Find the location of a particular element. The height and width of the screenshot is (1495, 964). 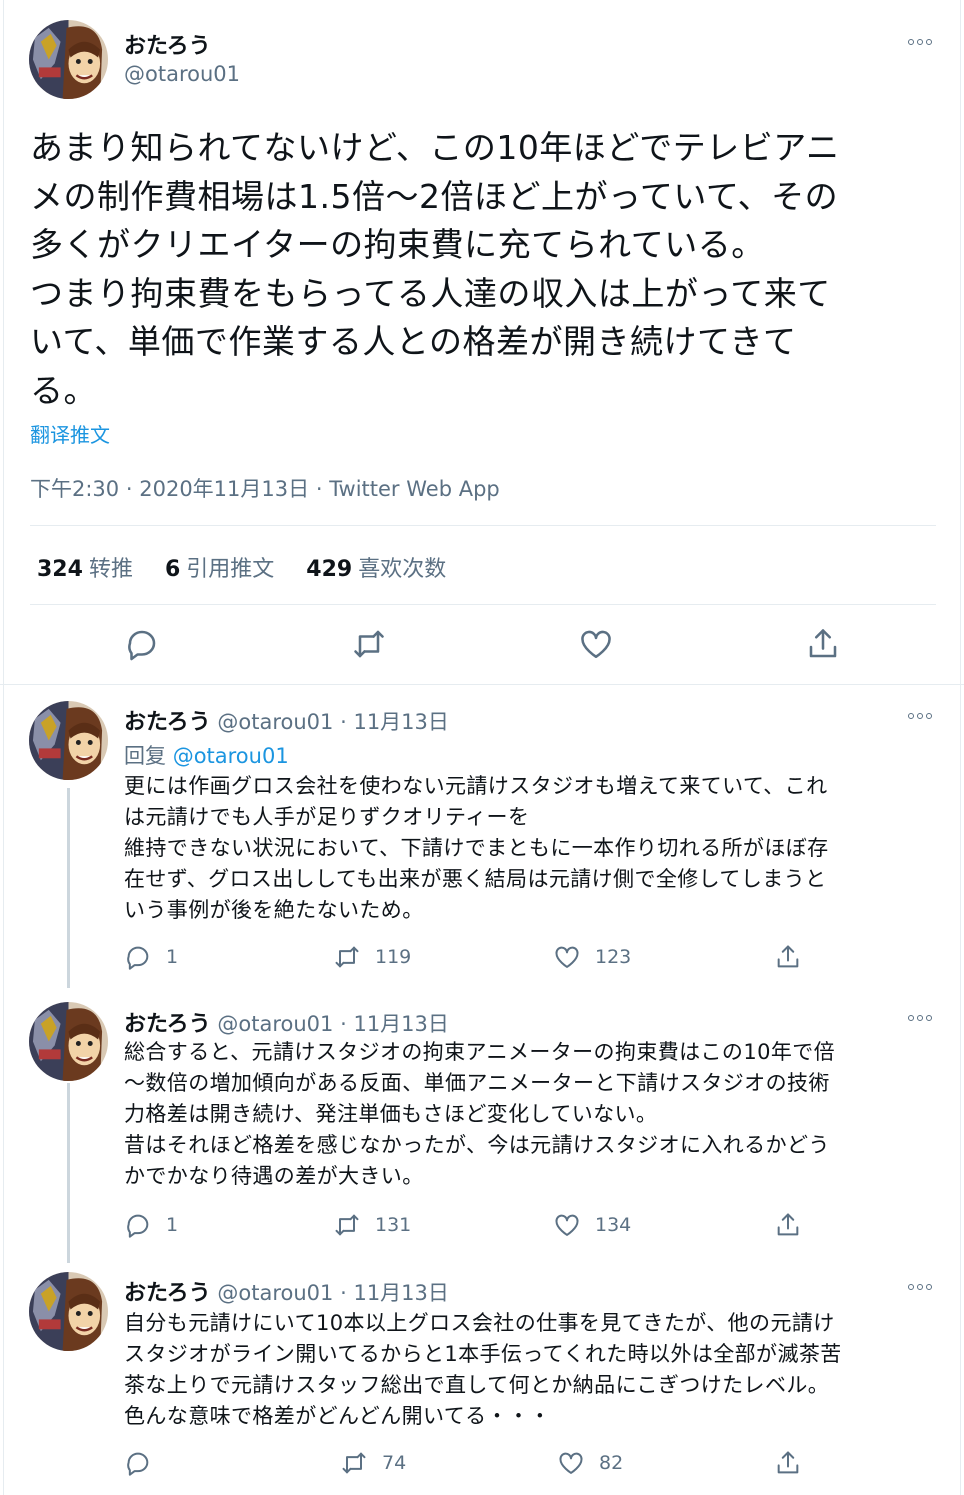

tweet-stats: 324 转推 6 引用推文 429 喜欢次数 is located at coordinates (241, 567).